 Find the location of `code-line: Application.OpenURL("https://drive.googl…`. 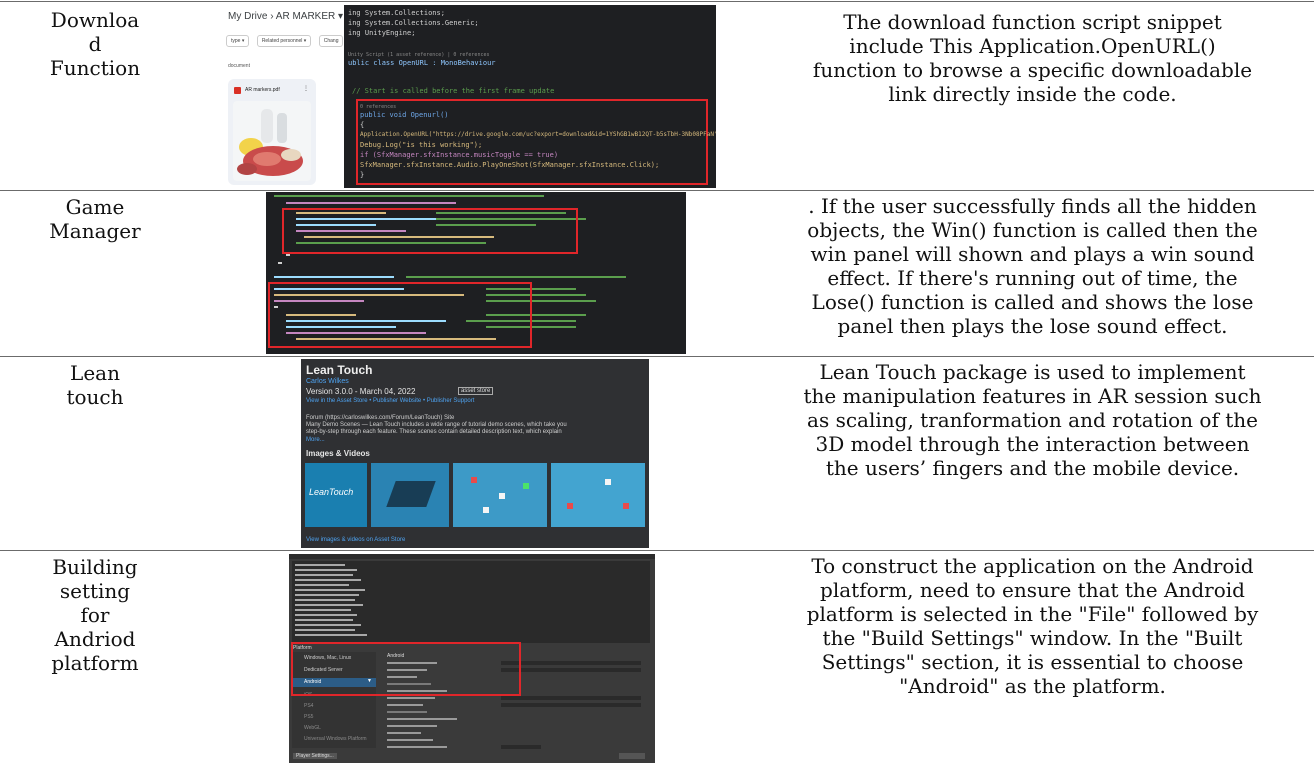

code-line: Application.OpenURL("https://drive.googl… is located at coordinates (538, 134).